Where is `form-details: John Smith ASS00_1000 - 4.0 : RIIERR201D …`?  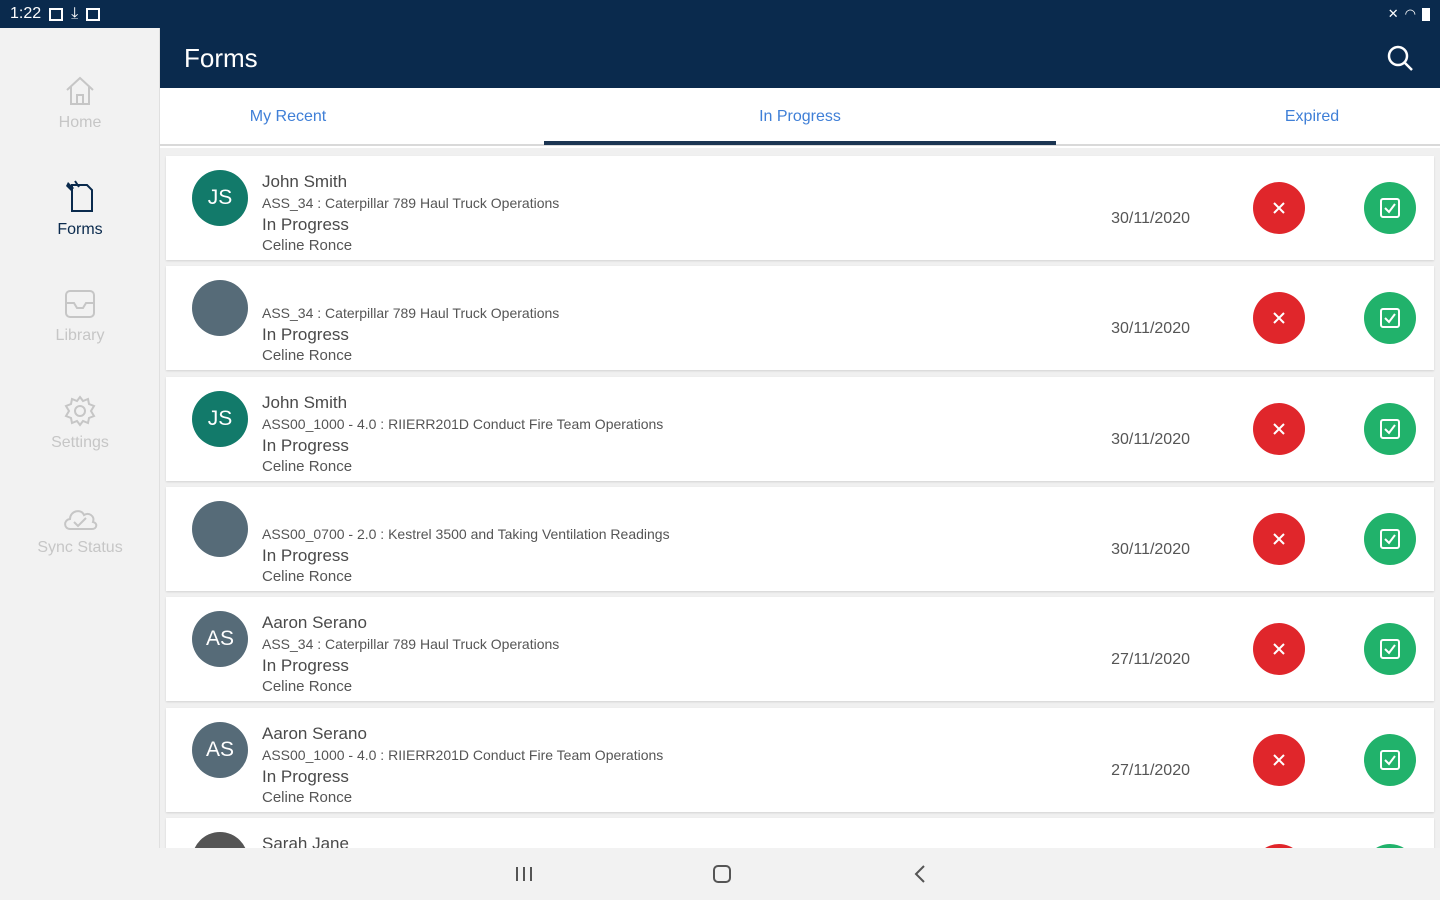 form-details: John Smith ASS00_1000 - 4.0 : RIIERR201D … is located at coordinates (462, 435).